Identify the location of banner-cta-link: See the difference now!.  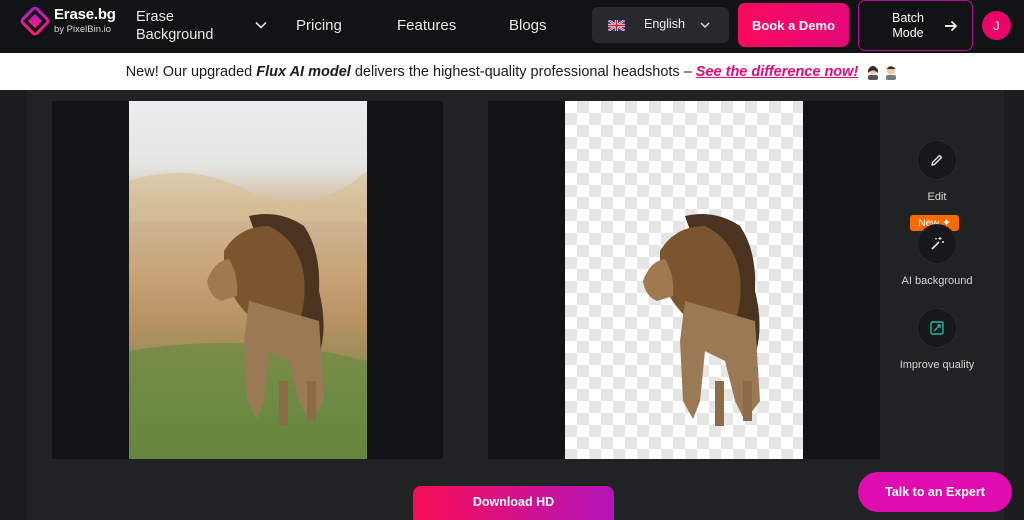
(777, 72).